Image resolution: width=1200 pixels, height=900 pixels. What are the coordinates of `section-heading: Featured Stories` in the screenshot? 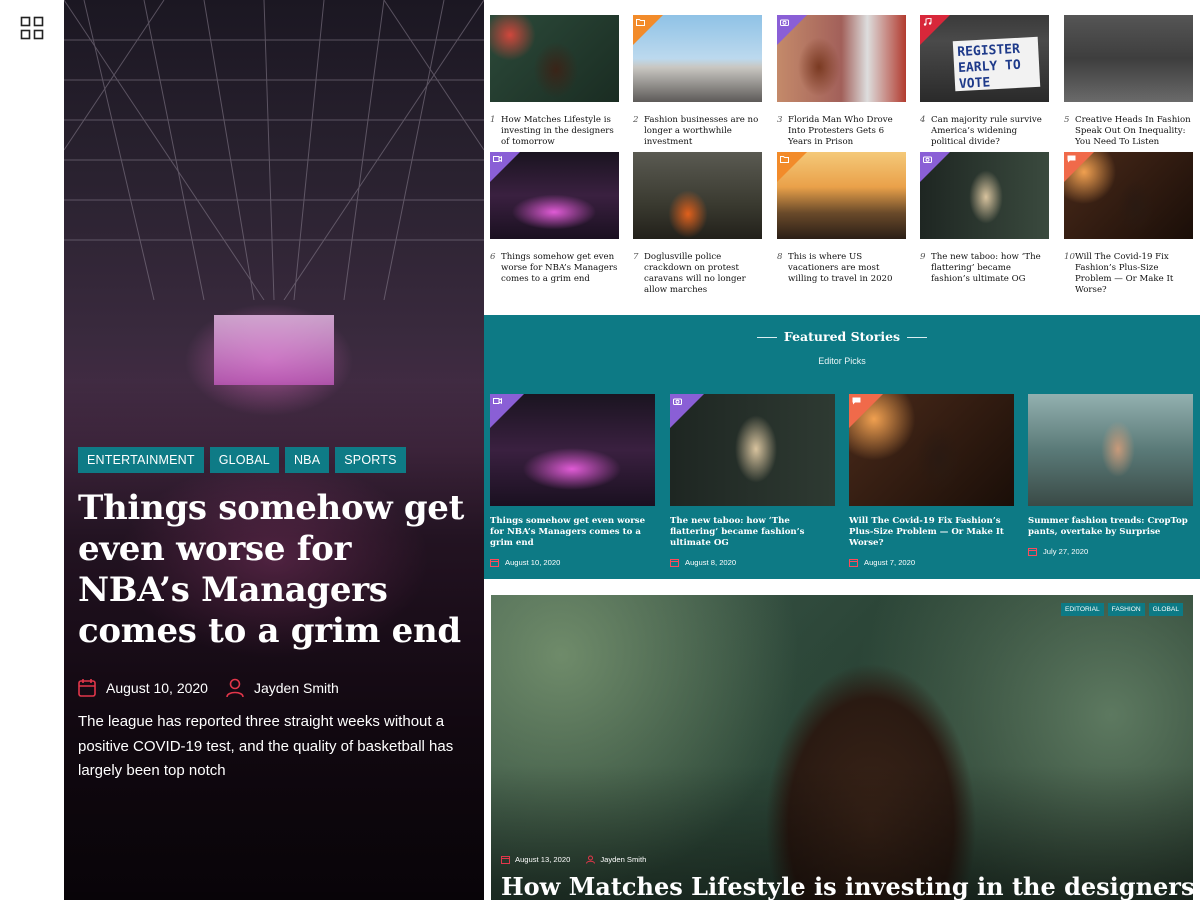 It's located at (842, 336).